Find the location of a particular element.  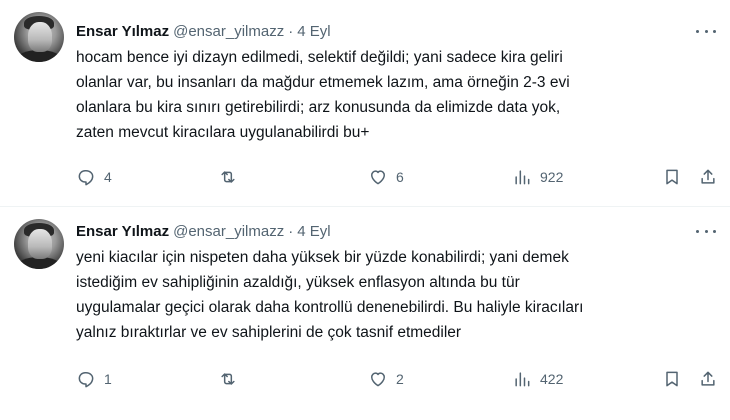

view-count: 922 is located at coordinates (552, 177).